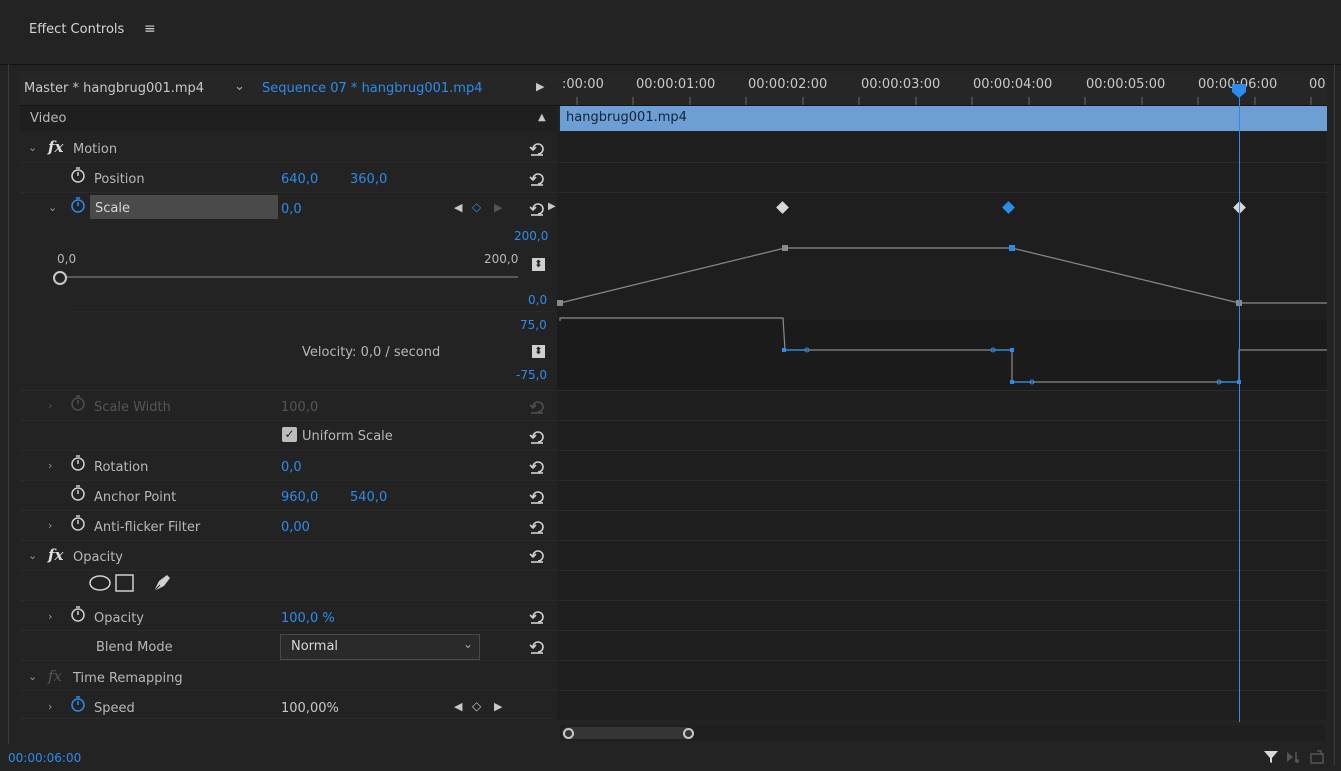 Image resolution: width=1341 pixels, height=771 pixels. Describe the element at coordinates (50, 616) in the screenshot. I see `opacity-expand-chevron: ›` at that location.